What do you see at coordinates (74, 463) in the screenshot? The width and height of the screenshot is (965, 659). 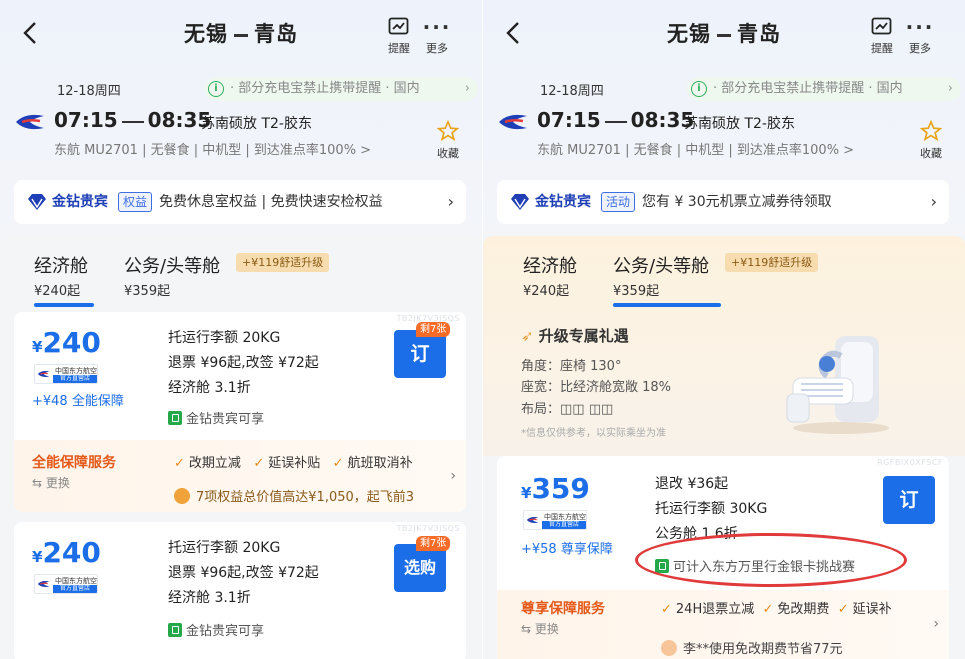 I see `service-title: 全能保障服务` at bounding box center [74, 463].